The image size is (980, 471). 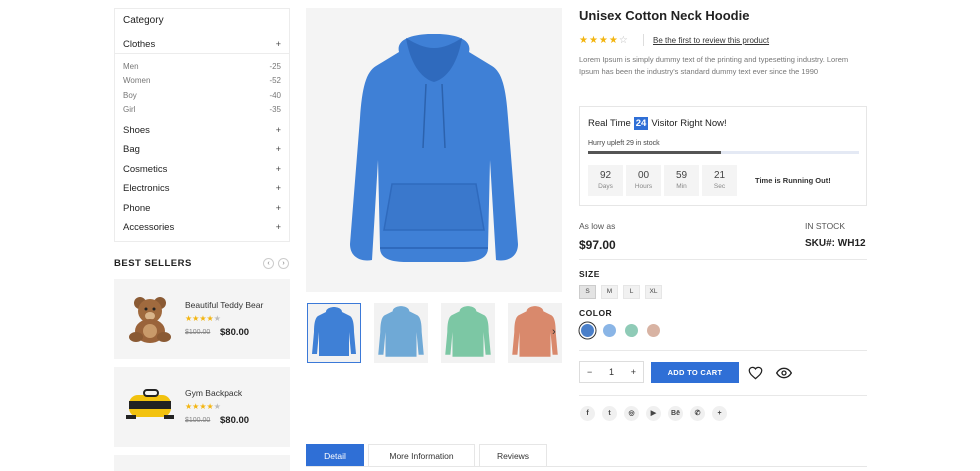 I want to click on best-seller-card: Gym Backpack ★★★★★ $100.00 $80.00, so click(x=202, y=407).